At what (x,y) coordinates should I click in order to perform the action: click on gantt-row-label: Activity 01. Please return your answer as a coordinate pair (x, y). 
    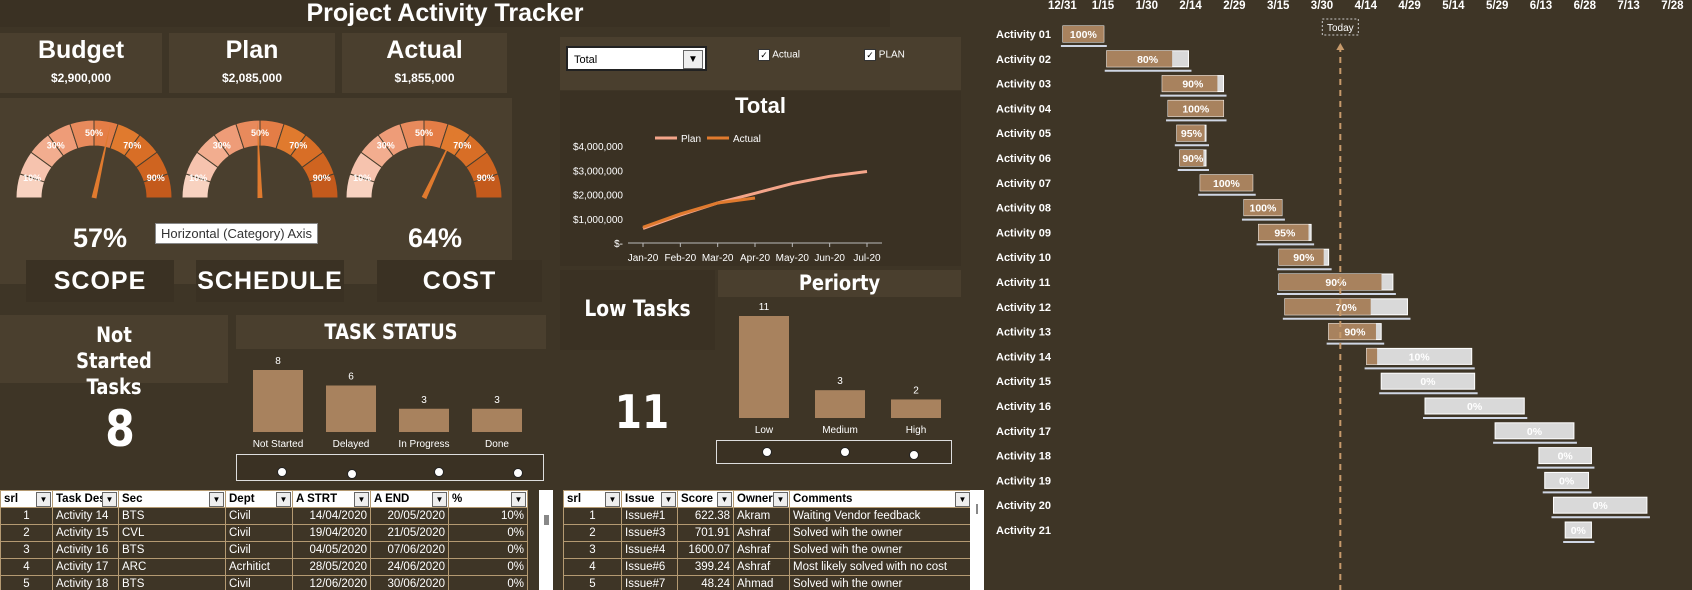
    Looking at the image, I should click on (1023, 35).